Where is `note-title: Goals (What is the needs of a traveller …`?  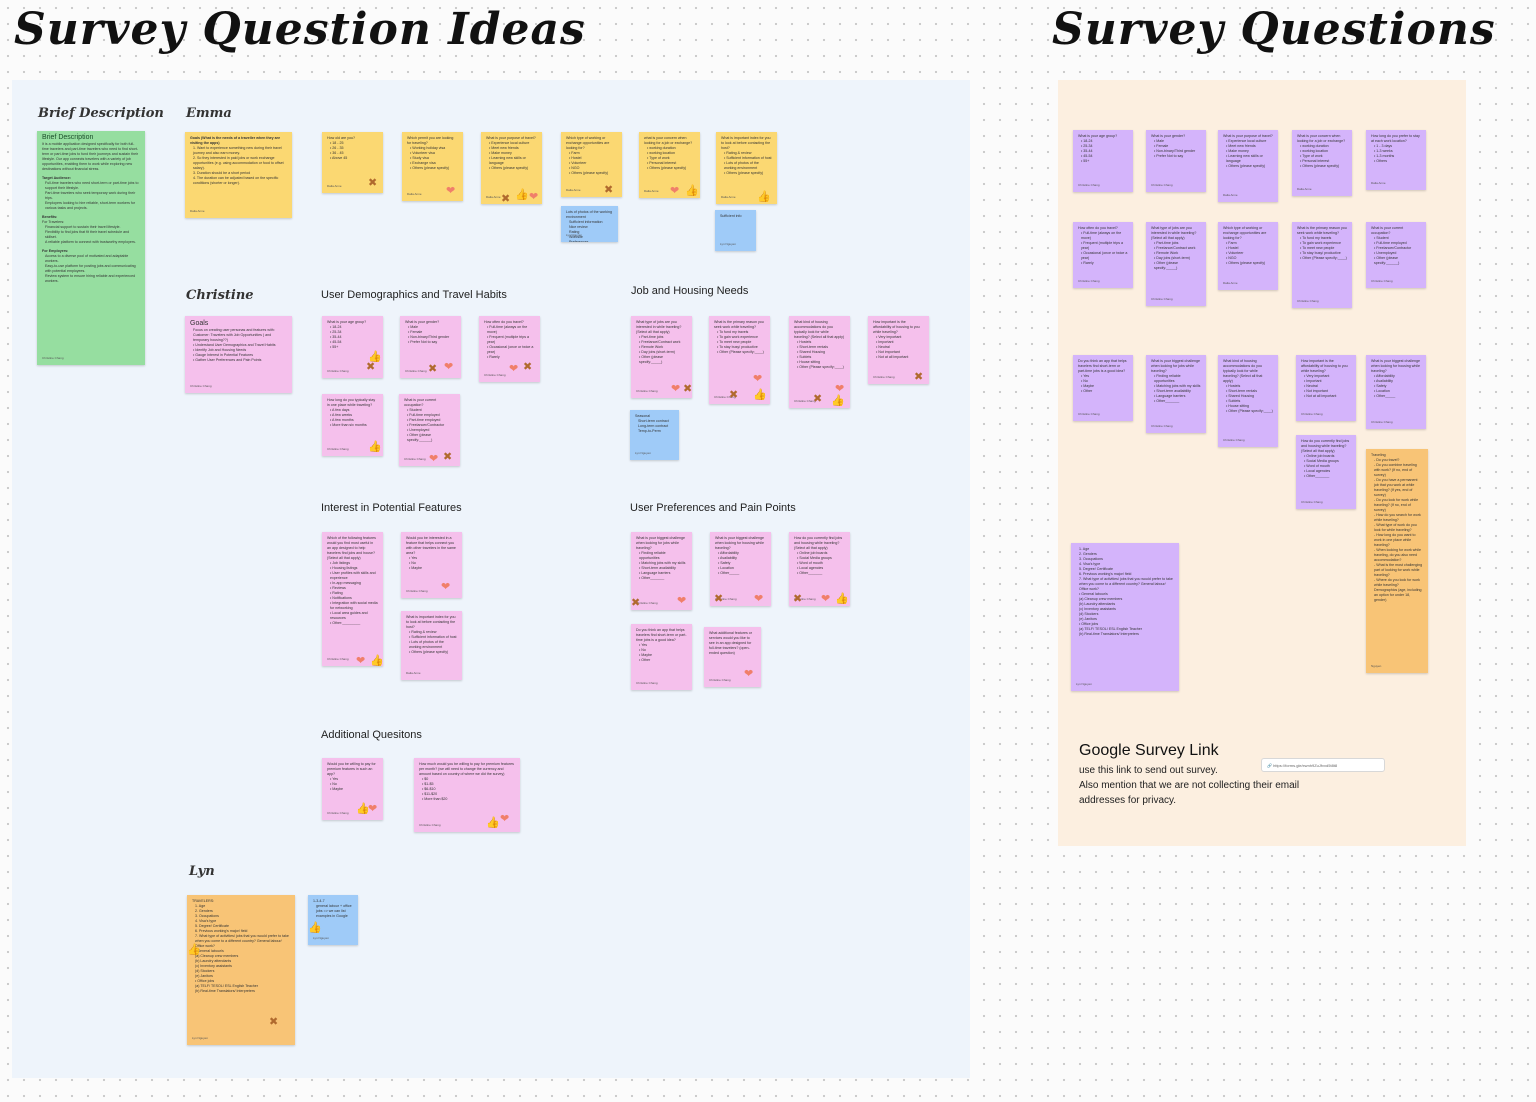 note-title: Goals (What is the needs of a traveller … is located at coordinates (235, 140).